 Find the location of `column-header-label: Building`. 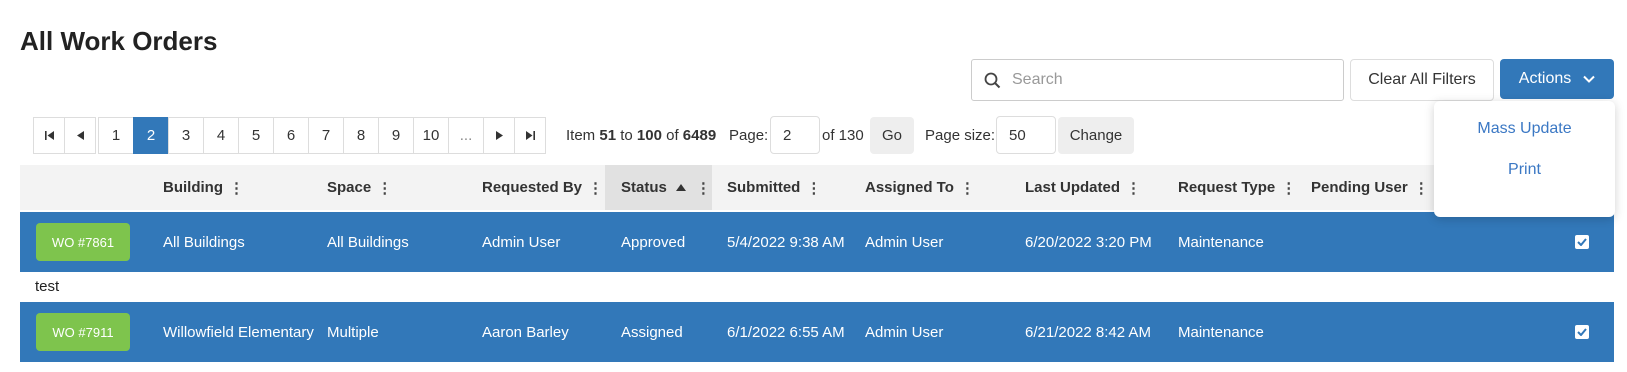

column-header-label: Building is located at coordinates (193, 187).